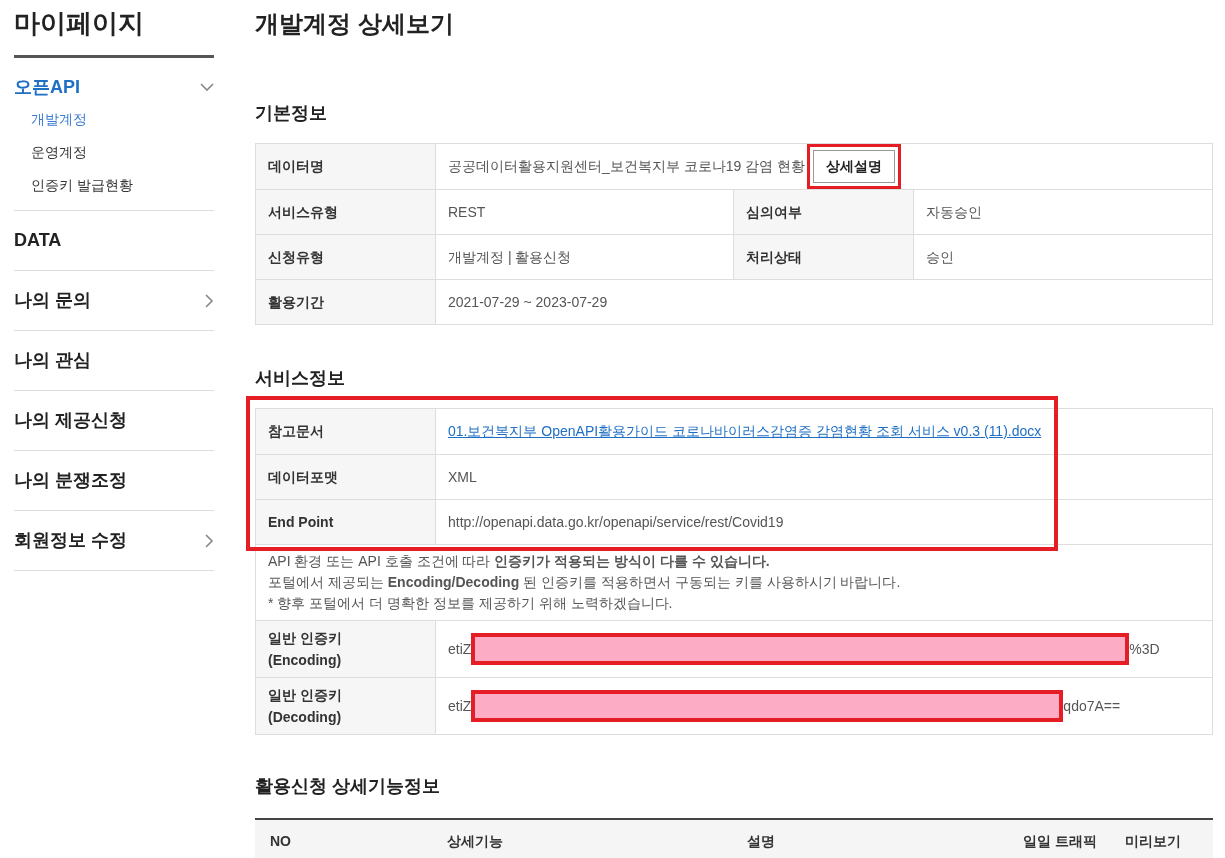 Image resolution: width=1225 pixels, height=858 pixels. I want to click on field-value: 공공데이터활용지원센터_보건복지부 코로나19 감염 현황, so click(627, 166).